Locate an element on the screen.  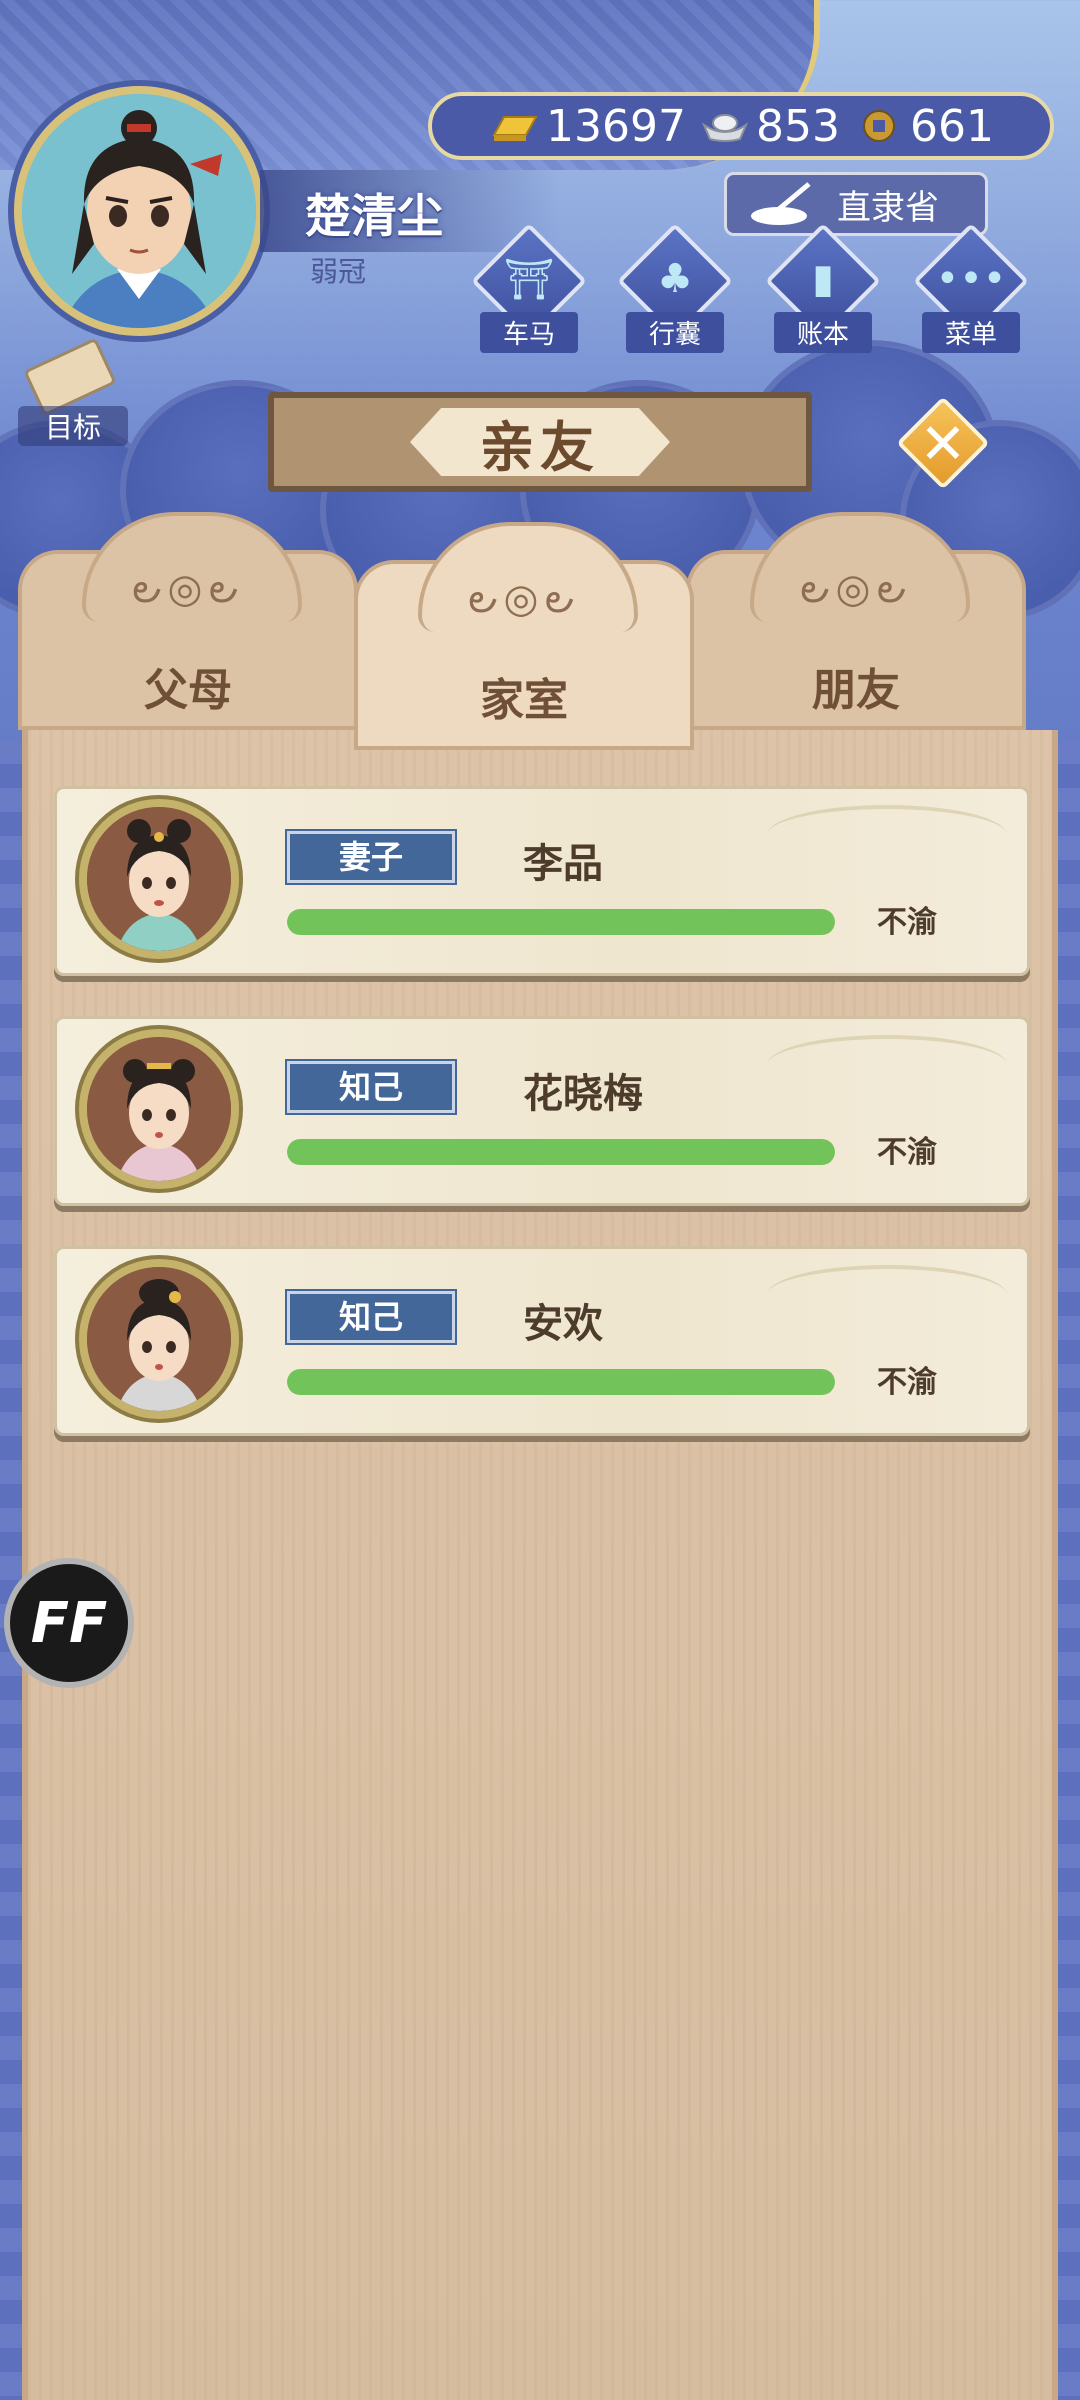
player-avatar is located at coordinates (139, 211).